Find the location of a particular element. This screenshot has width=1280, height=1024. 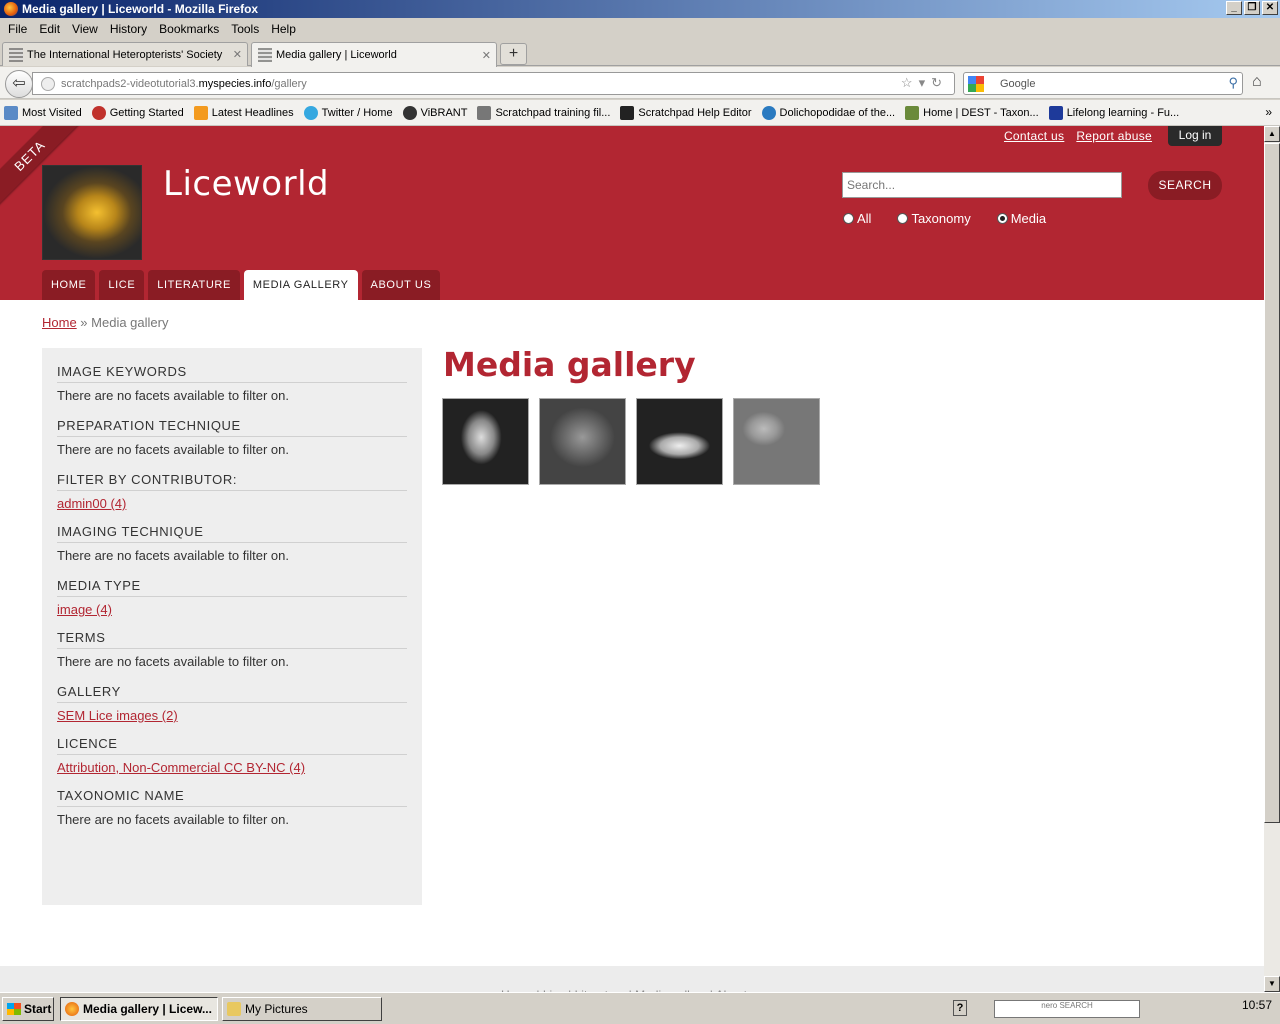

facet-title: MEDIA TYPE is located at coordinates (232, 585).